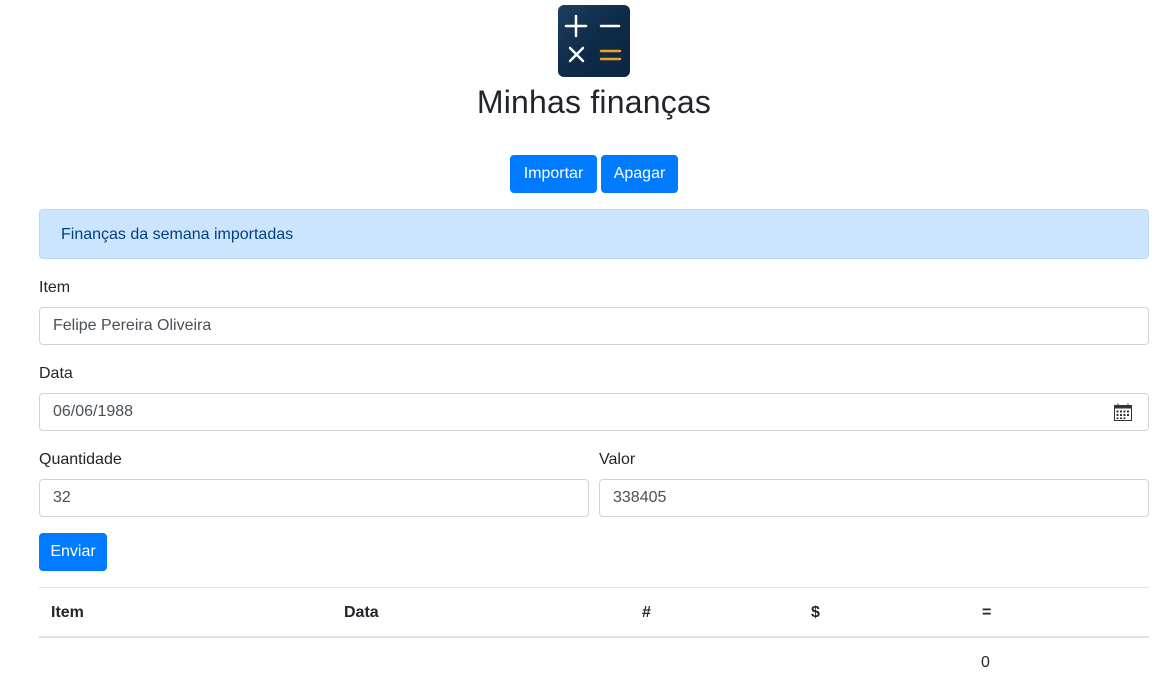 Image resolution: width=1174 pixels, height=692 pixels. Describe the element at coordinates (985, 662) in the screenshot. I see `table-total-value: 0` at that location.